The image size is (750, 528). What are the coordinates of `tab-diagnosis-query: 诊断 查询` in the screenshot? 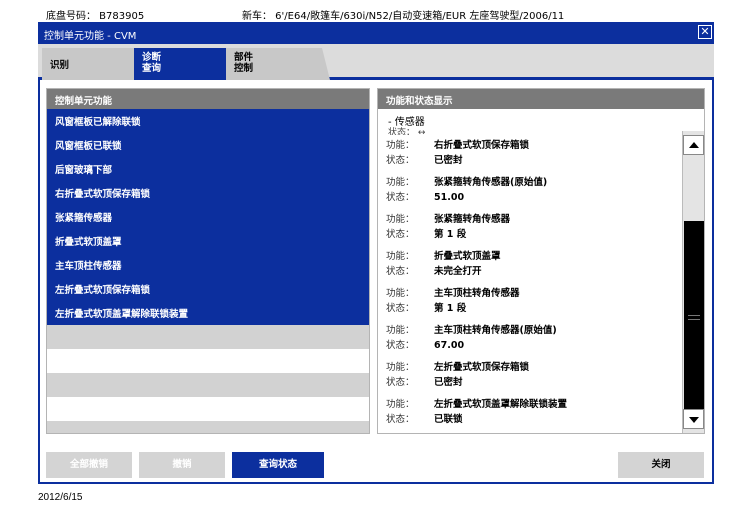 It's located at (184, 64).